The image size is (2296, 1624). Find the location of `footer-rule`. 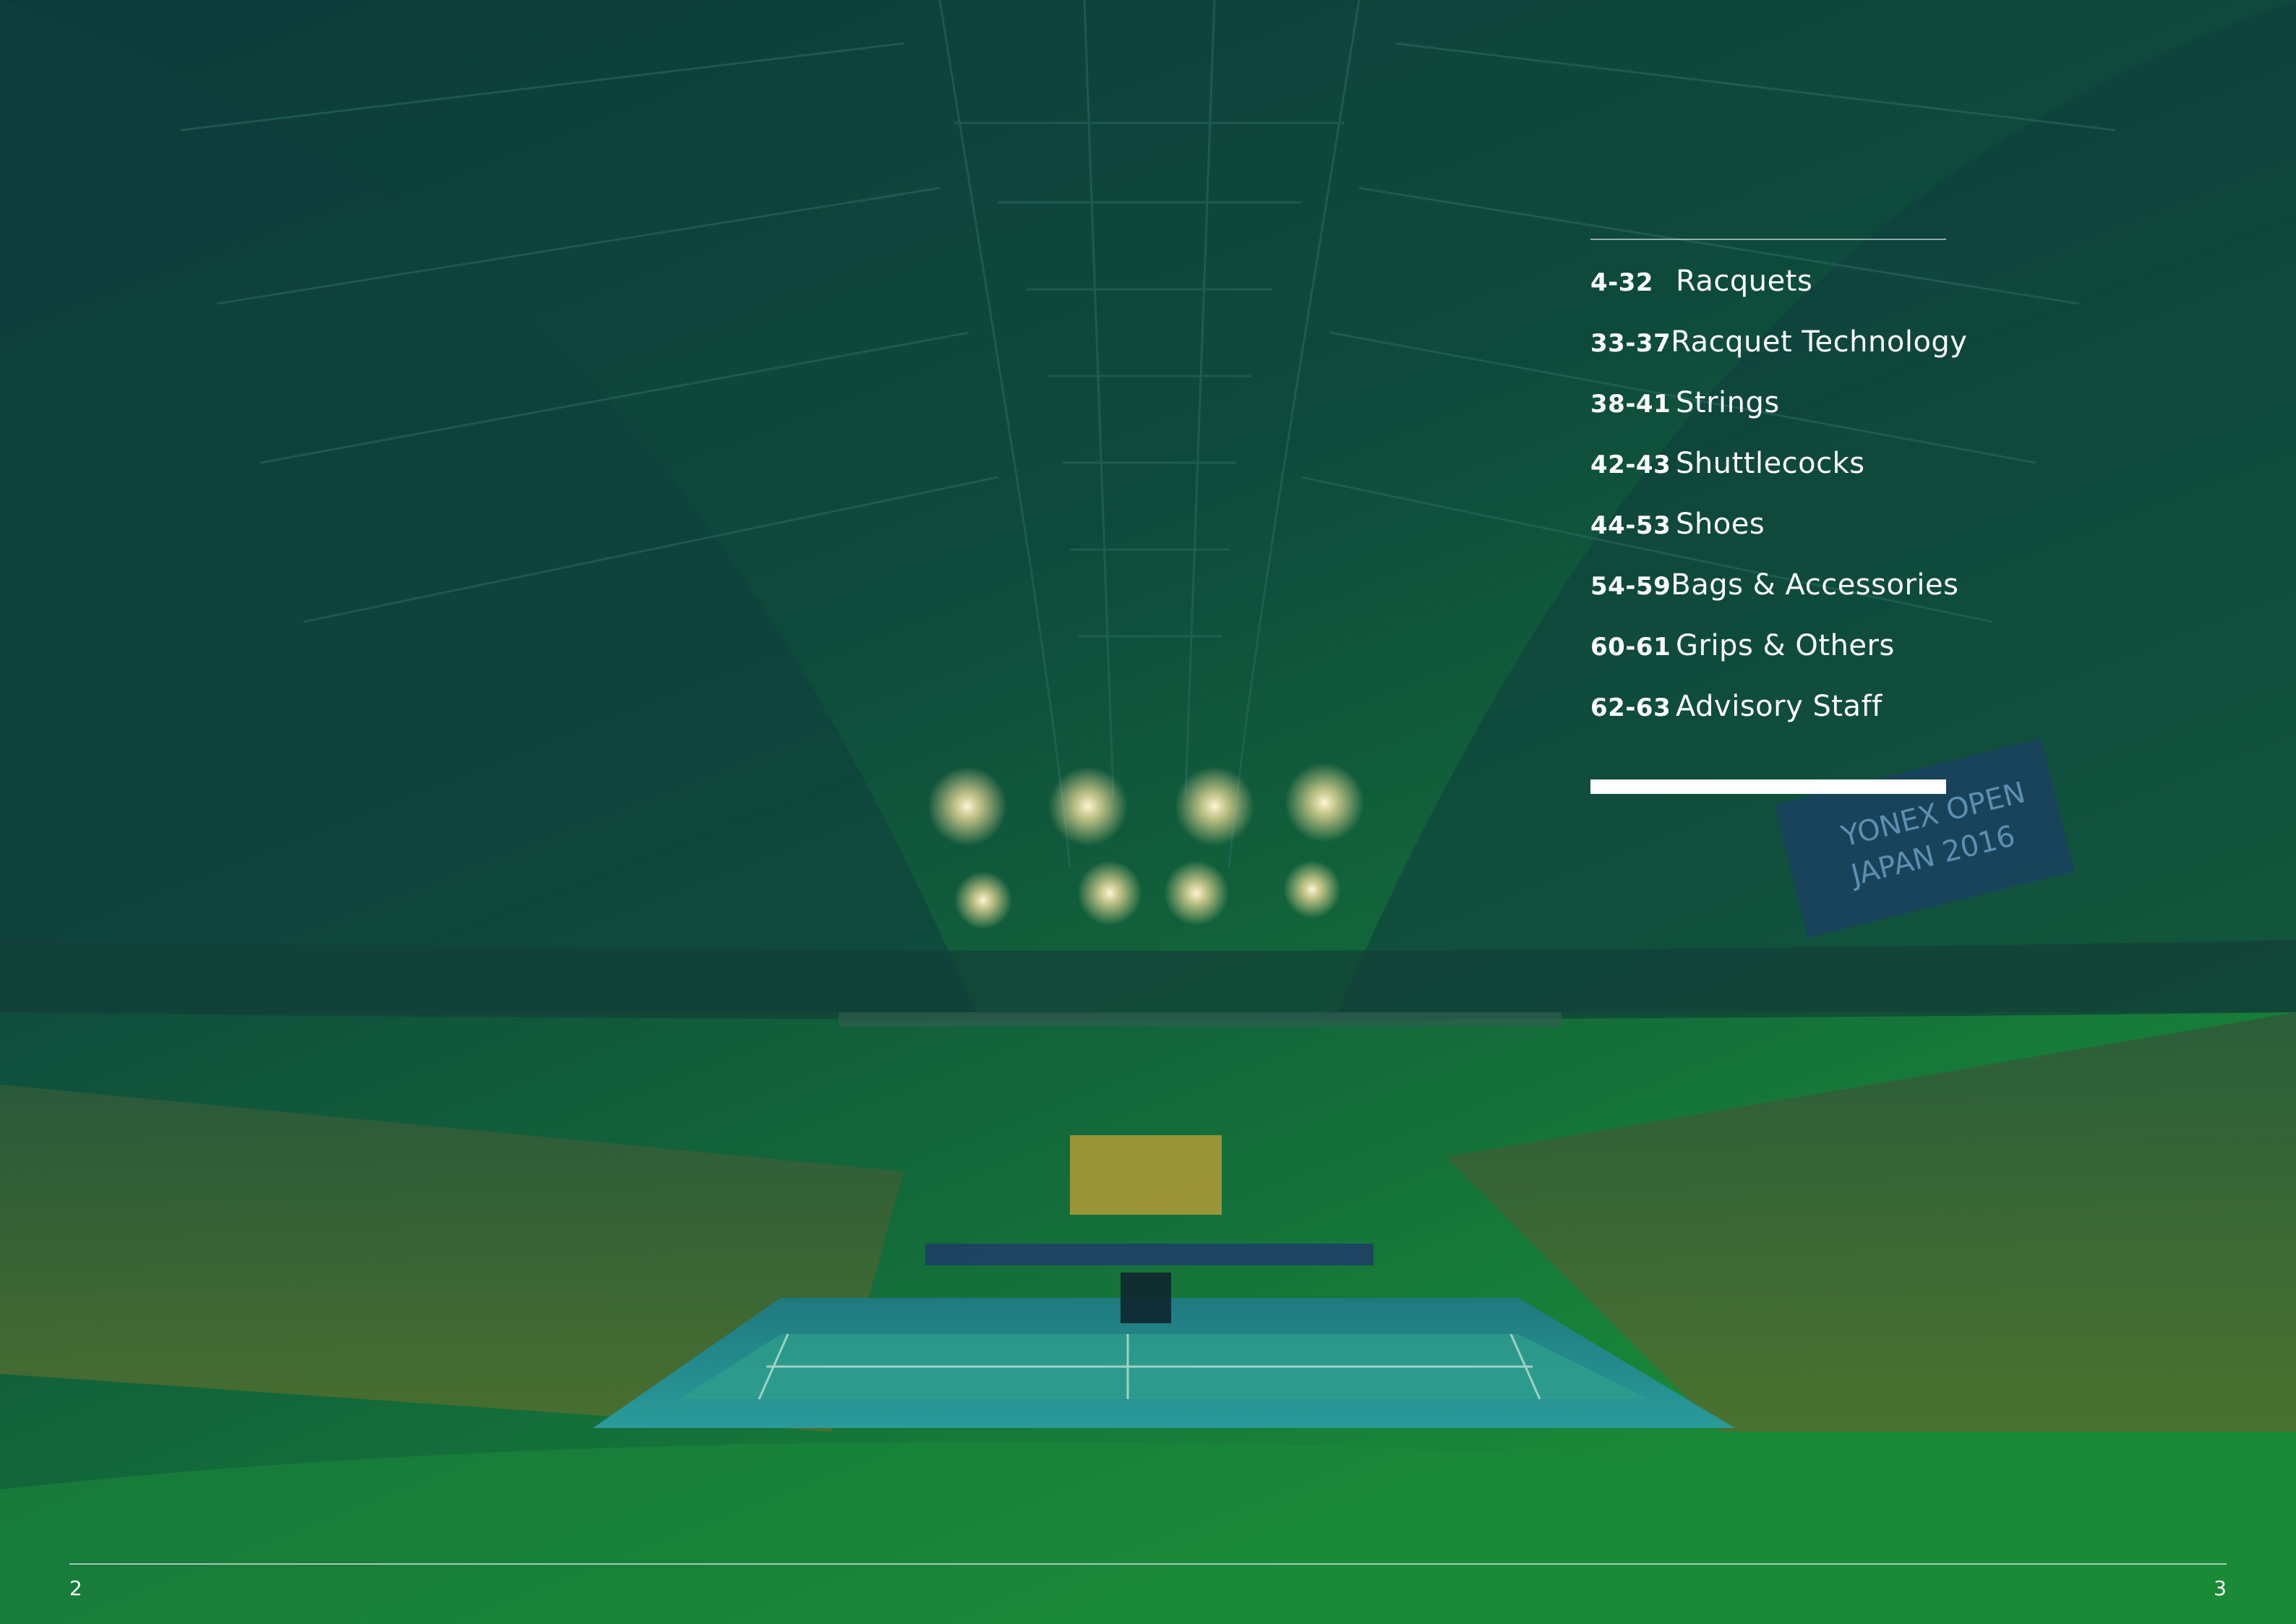

footer-rule is located at coordinates (1148, 1564).